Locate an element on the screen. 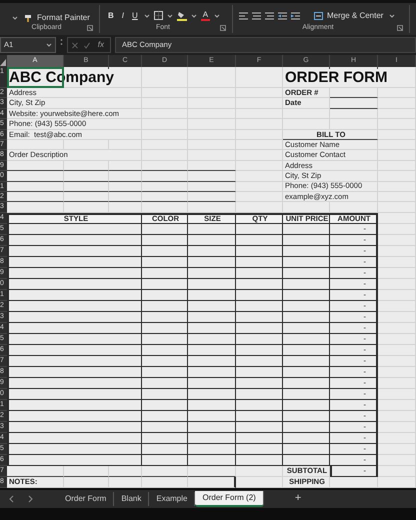  add-sheet-button: + is located at coordinates (298, 499).